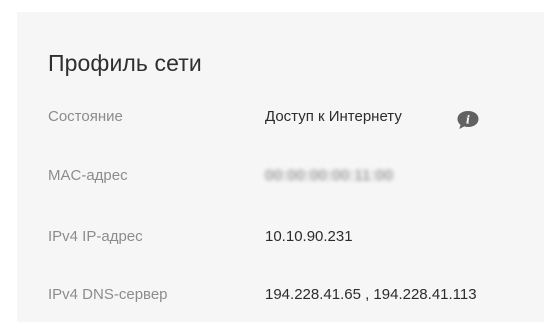 The height and width of the screenshot is (322, 544). I want to click on ipv4-dns-label: IPv4 DNS-сервер, so click(108, 294).